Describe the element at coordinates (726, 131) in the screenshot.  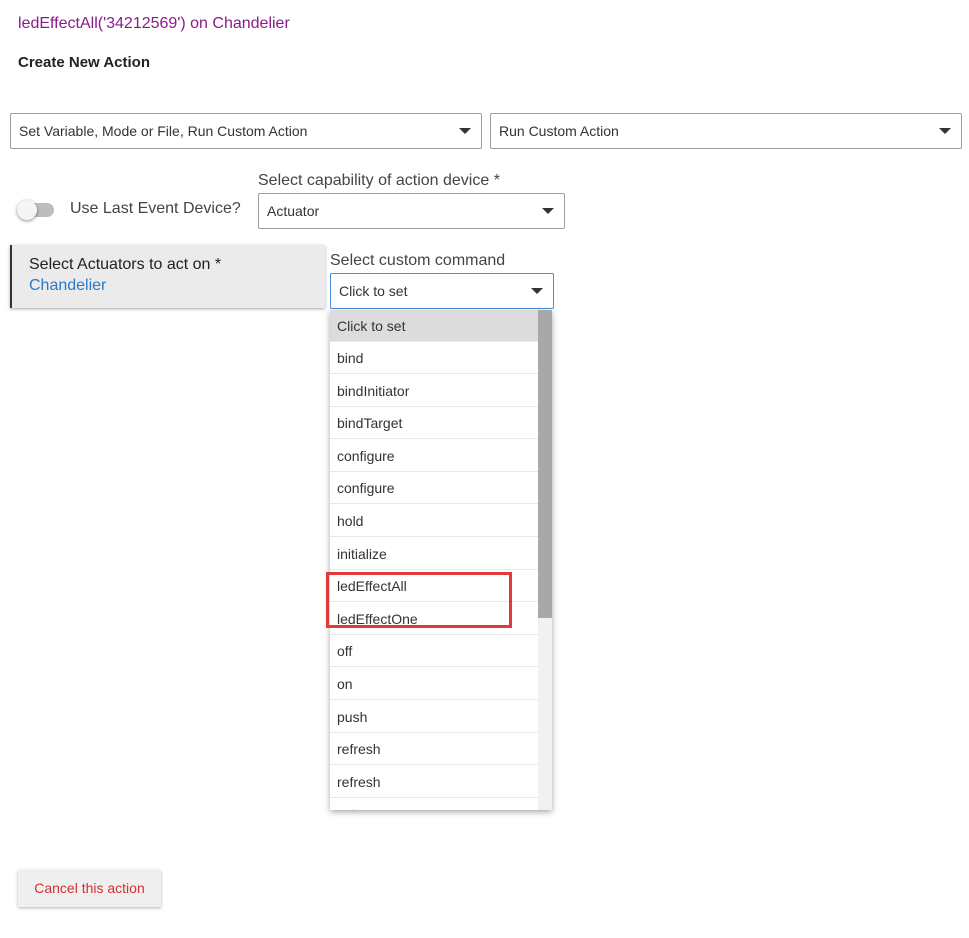
I see `action-type-select: Run Custom Action` at that location.